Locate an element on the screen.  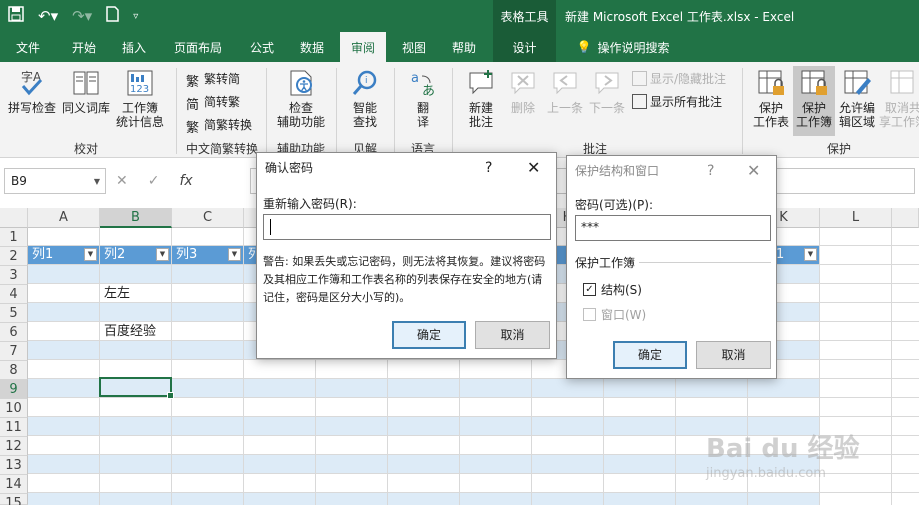
row-header: 15 is located at coordinates (14, 499).